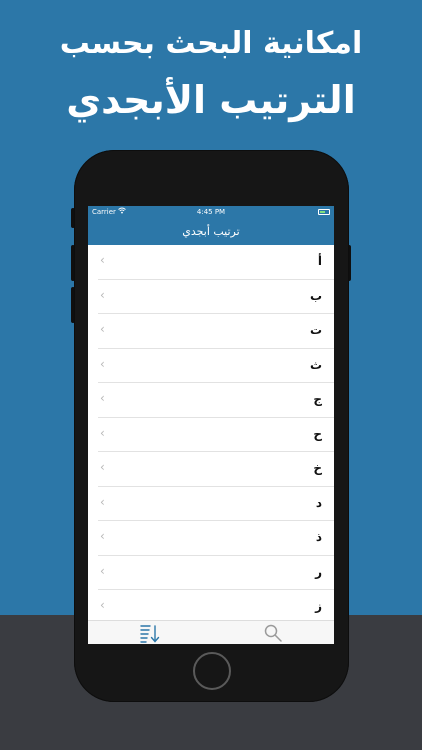 The image size is (422, 750). Describe the element at coordinates (211, 100) in the screenshot. I see `promo-headline-line2: الترتيب الأبجدي` at that location.